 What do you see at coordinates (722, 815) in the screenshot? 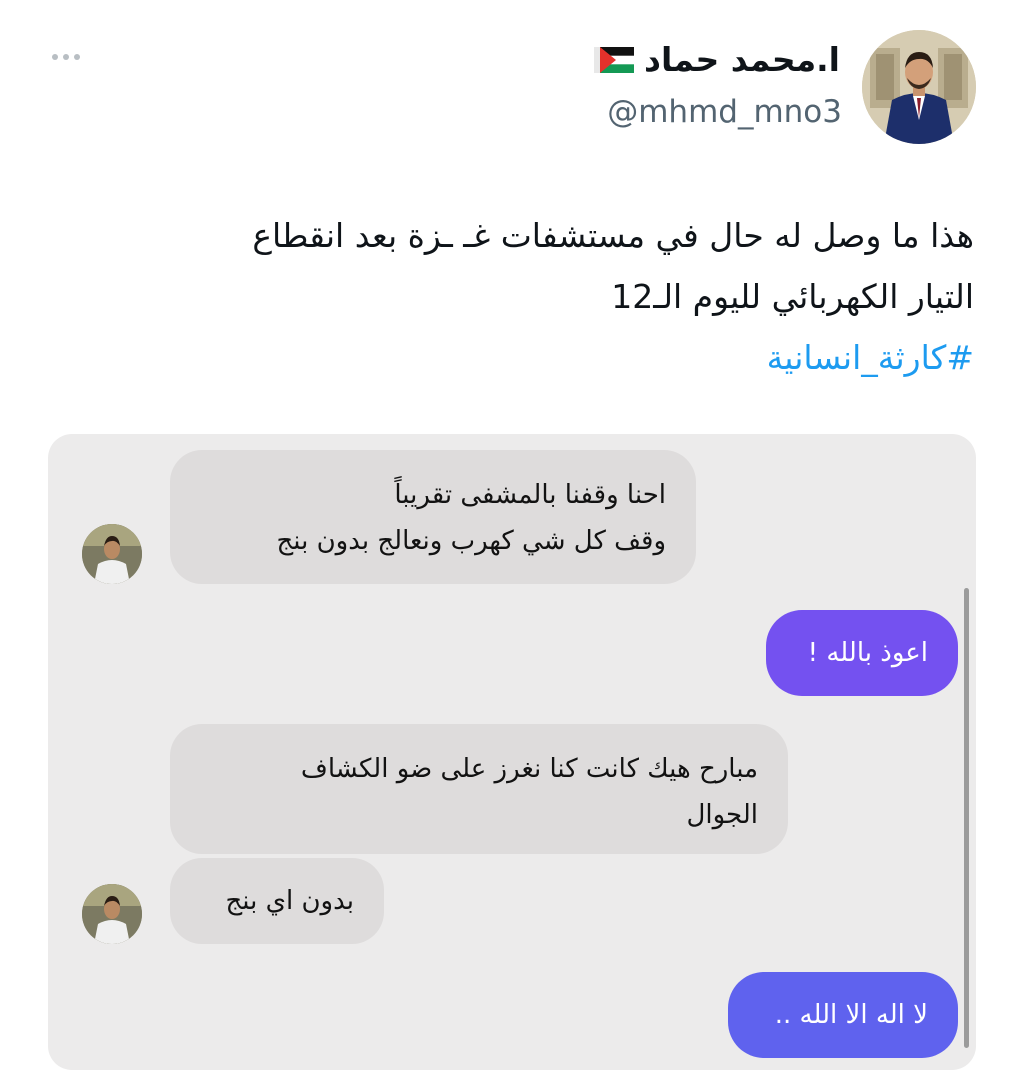
I see `message-text: الجوال` at bounding box center [722, 815].